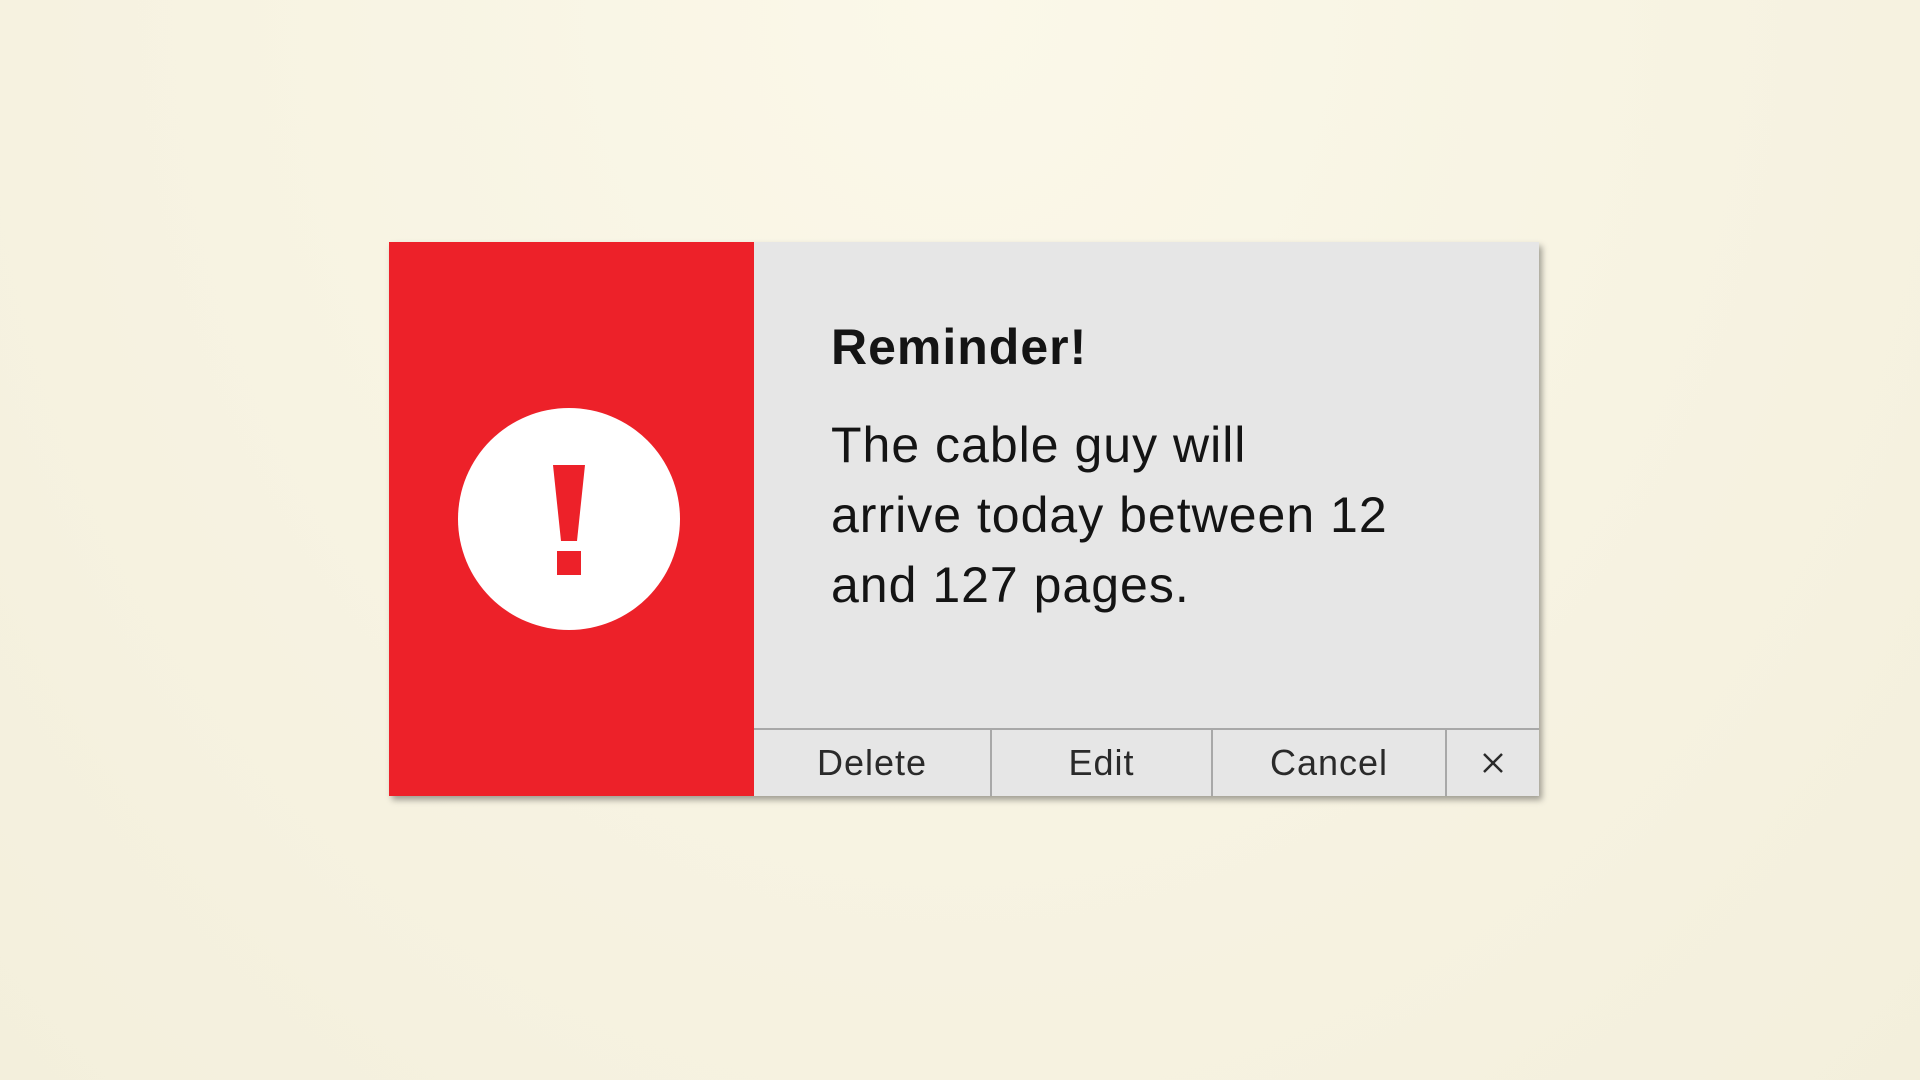 The image size is (1920, 1080). What do you see at coordinates (873, 763) in the screenshot?
I see `delete-button: Delete` at bounding box center [873, 763].